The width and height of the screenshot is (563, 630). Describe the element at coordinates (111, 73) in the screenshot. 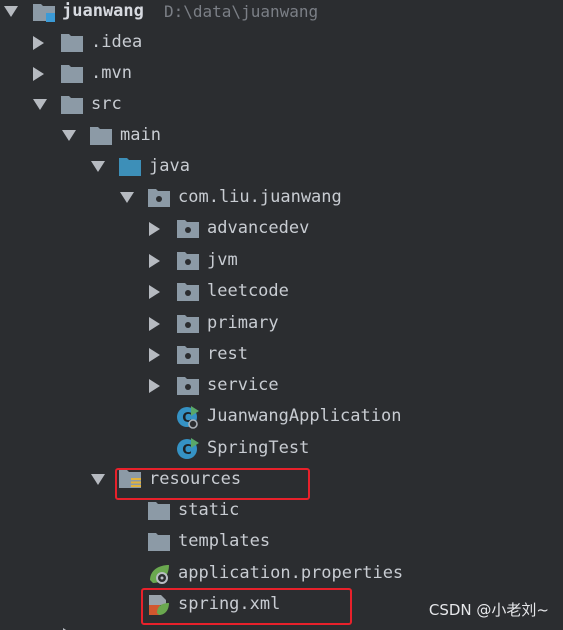

I see `tree-item-label: .mvn` at that location.